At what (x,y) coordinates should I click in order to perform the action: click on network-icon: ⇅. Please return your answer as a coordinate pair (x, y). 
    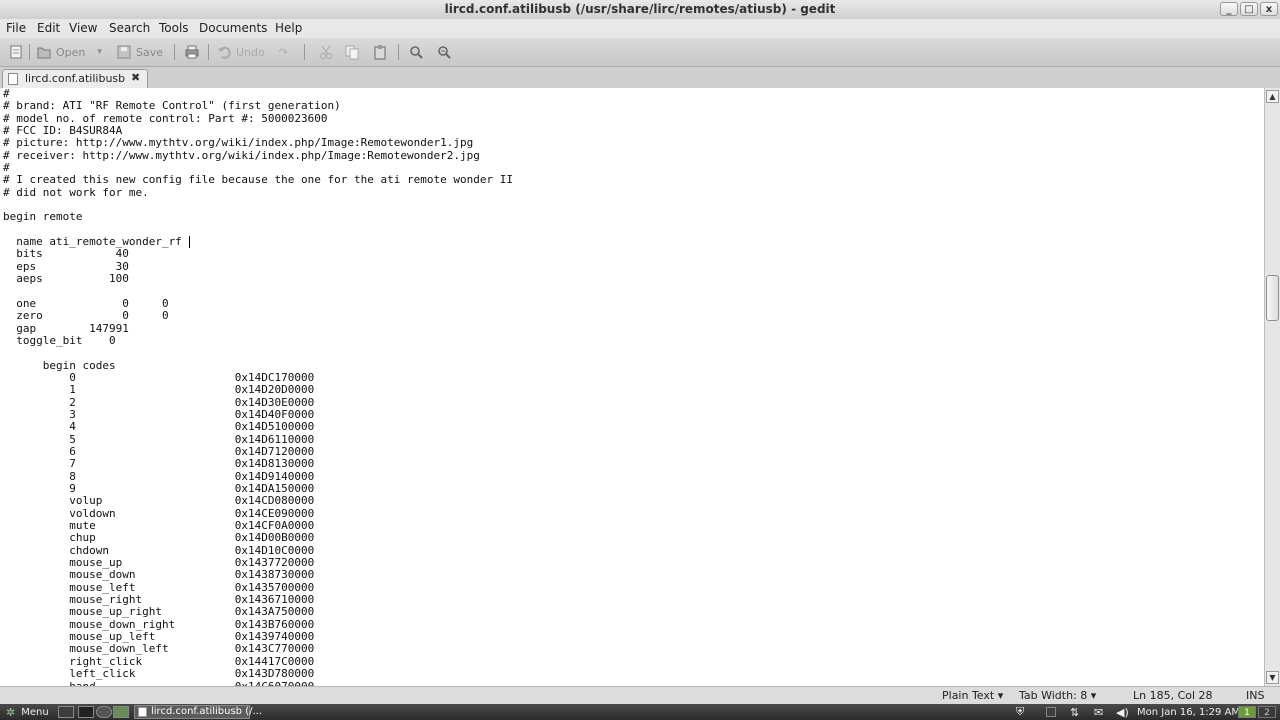
    Looking at the image, I should click on (1074, 712).